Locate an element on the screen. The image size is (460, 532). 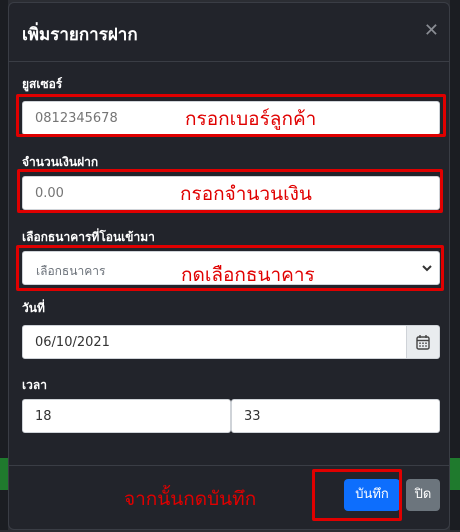
background-green-bar-right is located at coordinates (455, 474).